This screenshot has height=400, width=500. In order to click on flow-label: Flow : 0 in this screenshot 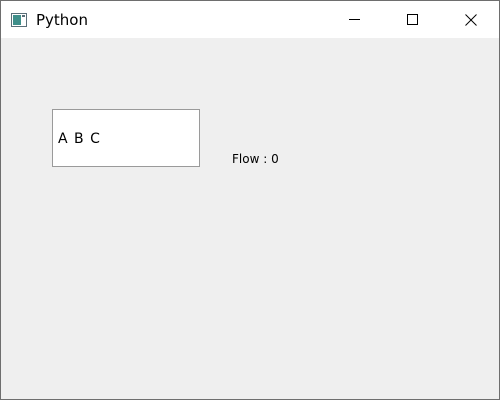, I will do `click(255, 159)`.